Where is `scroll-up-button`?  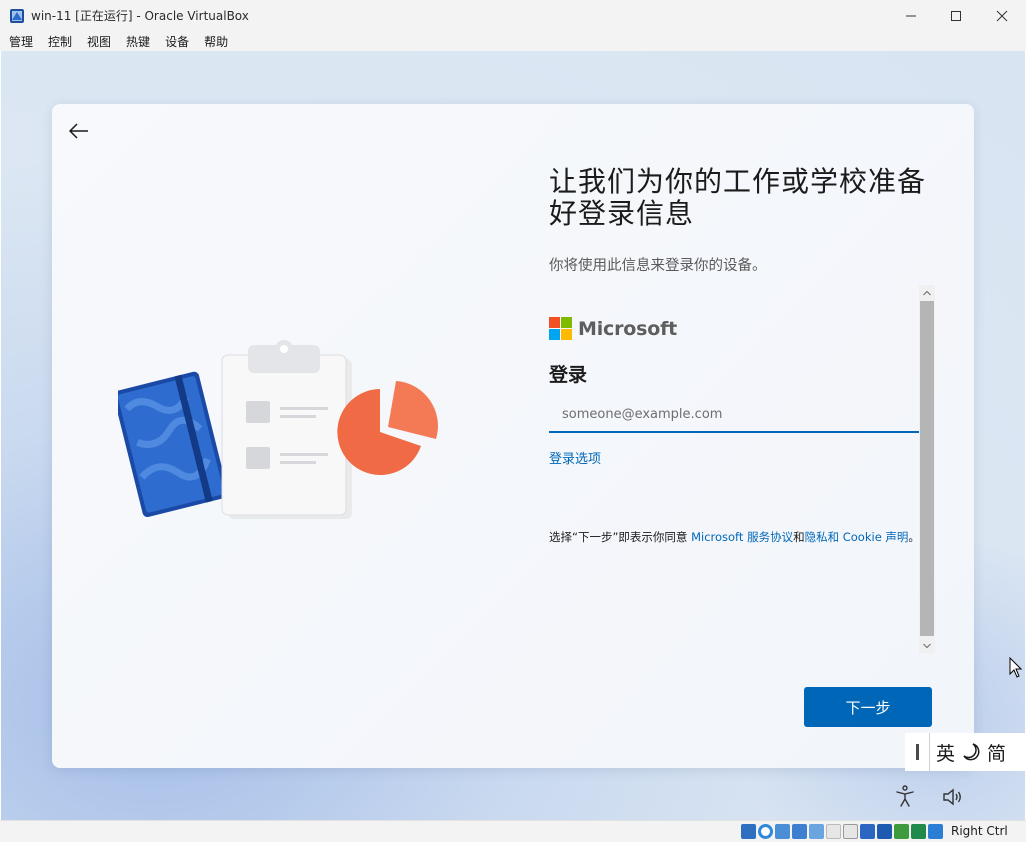
scroll-up-button is located at coordinates (927, 292).